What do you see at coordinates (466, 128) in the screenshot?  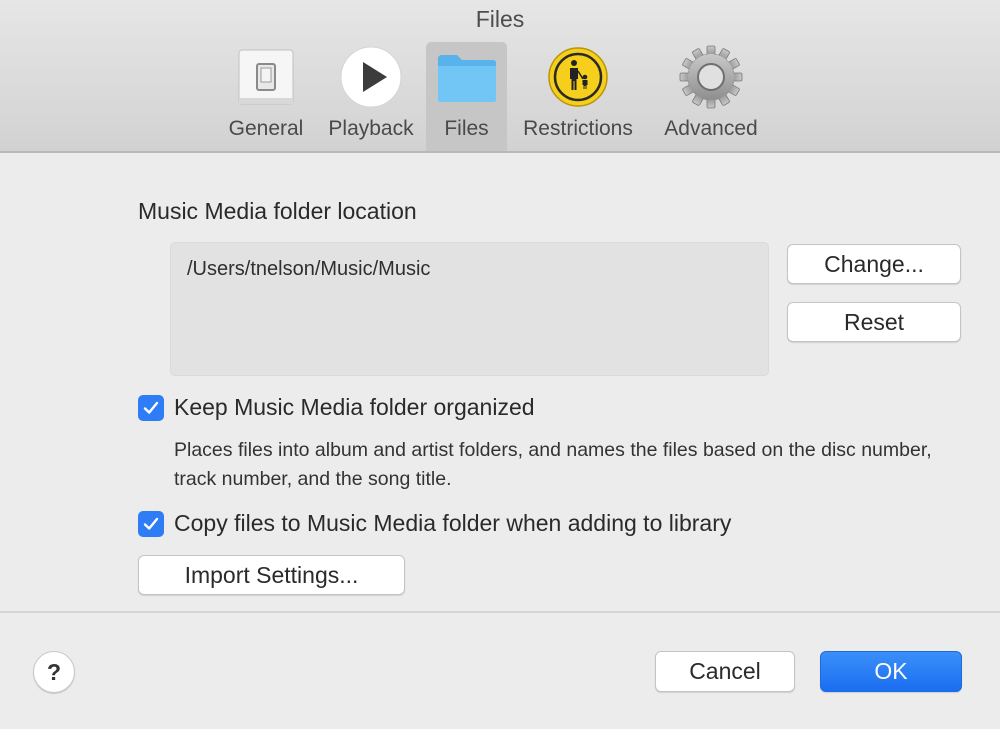 I see `tab-label: Files` at bounding box center [466, 128].